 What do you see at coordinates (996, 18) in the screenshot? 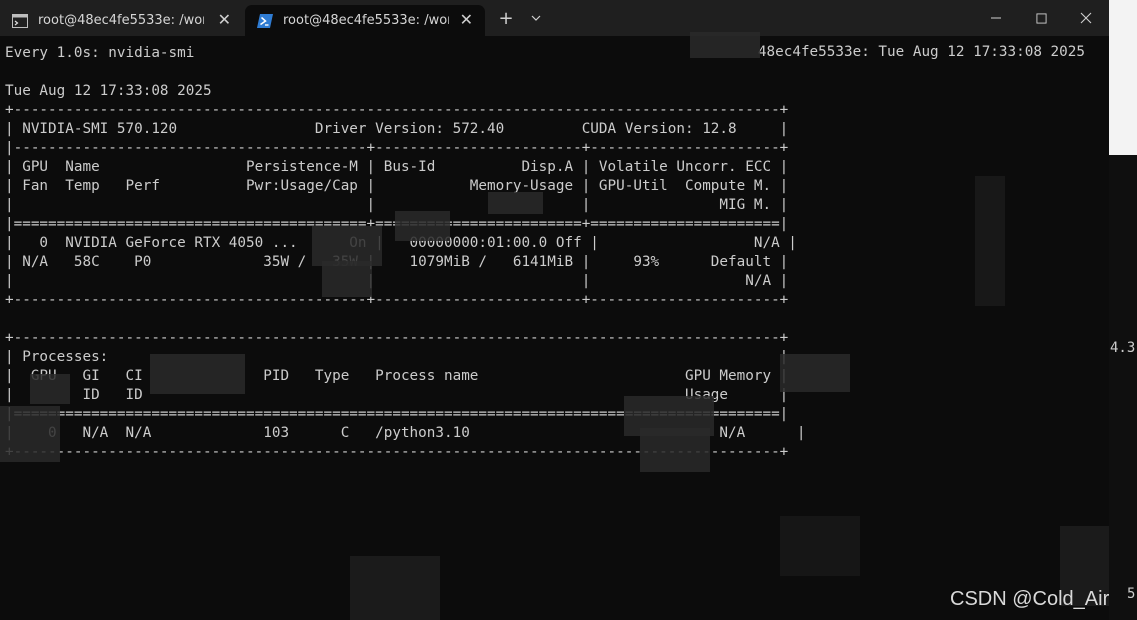
I see `minimize-button` at bounding box center [996, 18].